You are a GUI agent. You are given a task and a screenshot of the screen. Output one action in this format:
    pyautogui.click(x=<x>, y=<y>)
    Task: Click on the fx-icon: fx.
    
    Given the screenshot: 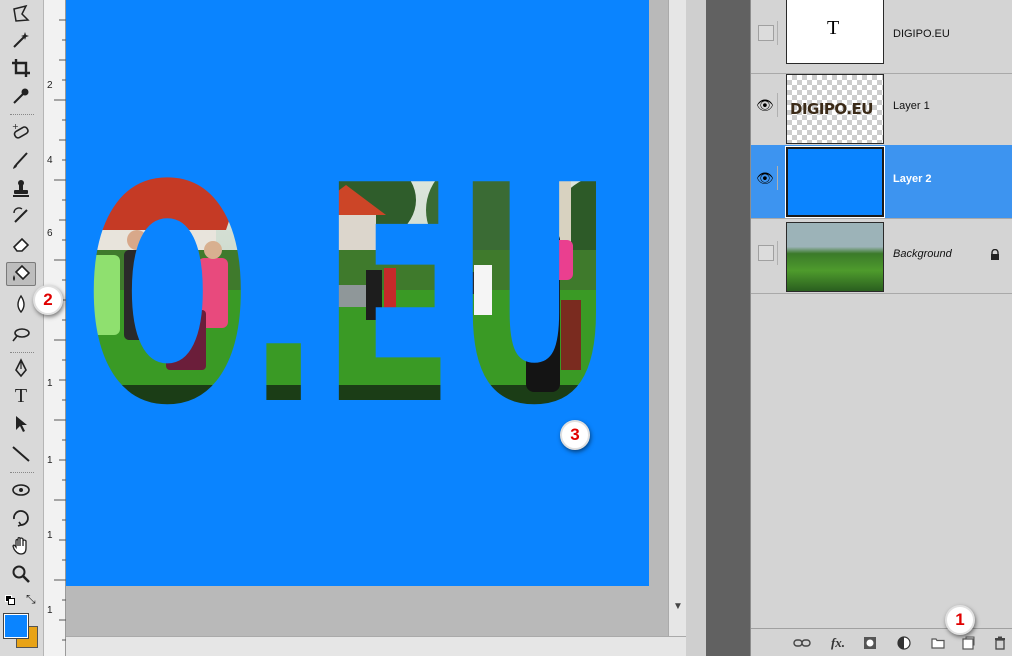 What is the action you would take?
    pyautogui.click(x=838, y=643)
    